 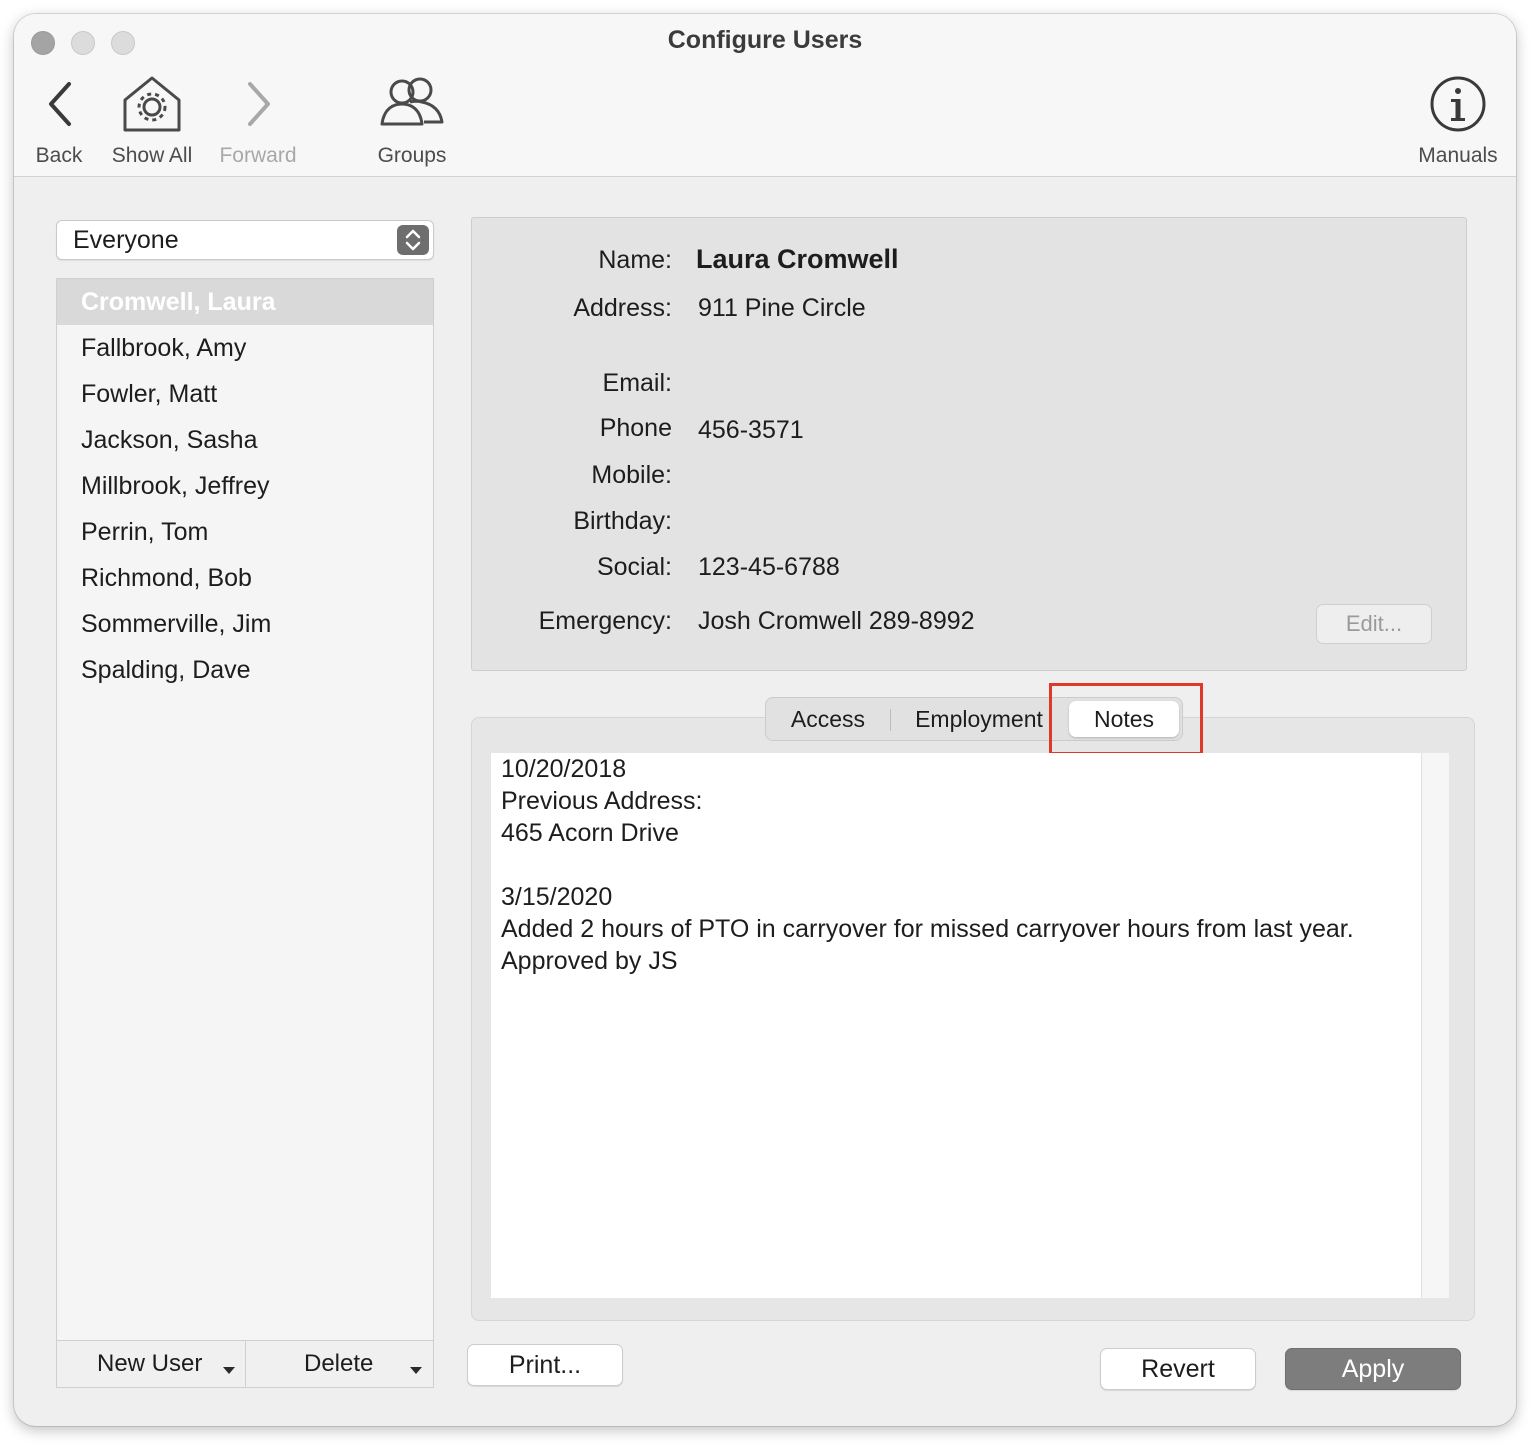 I want to click on note-line, so click(x=931, y=865).